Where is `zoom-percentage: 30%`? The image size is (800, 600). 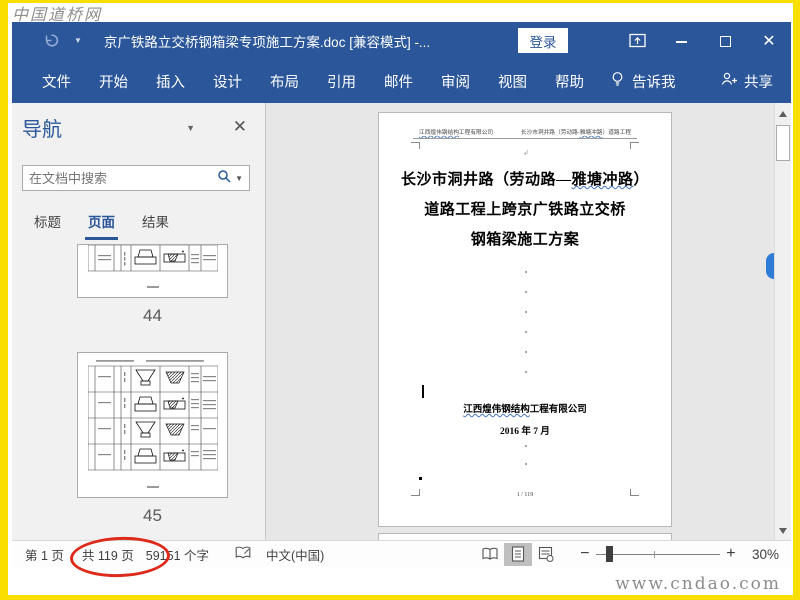
zoom-percentage: 30% is located at coordinates (765, 554).